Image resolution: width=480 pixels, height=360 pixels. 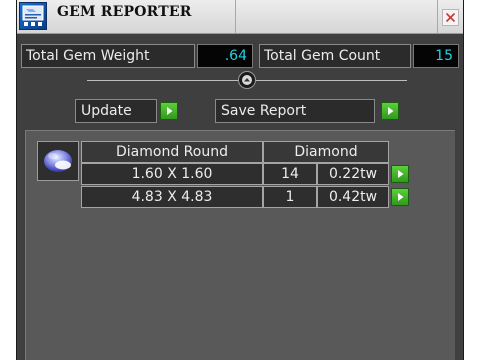 What do you see at coordinates (335, 56) in the screenshot?
I see `total-gem-count-label: Total Gem Count` at bounding box center [335, 56].